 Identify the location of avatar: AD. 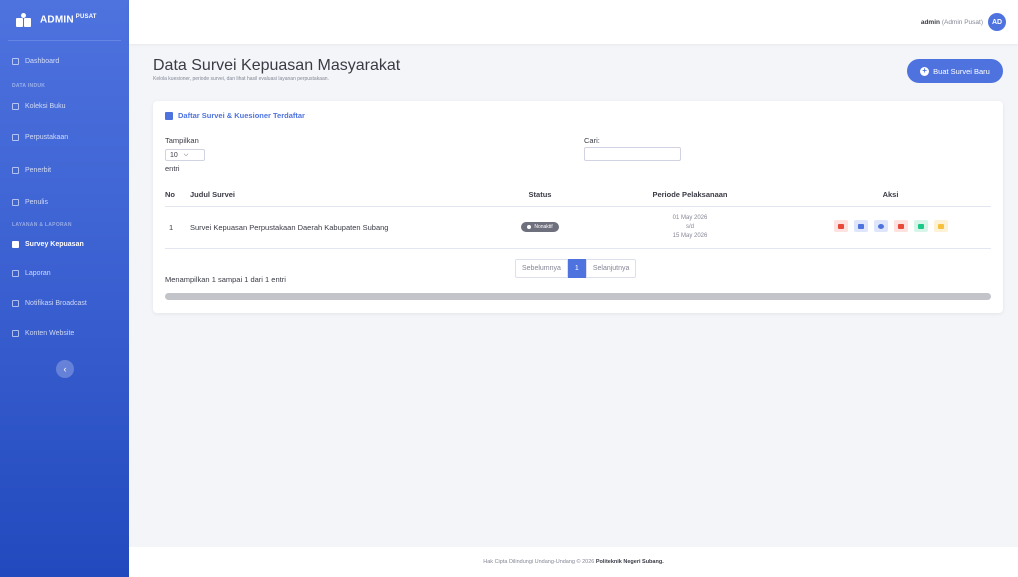
(997, 22).